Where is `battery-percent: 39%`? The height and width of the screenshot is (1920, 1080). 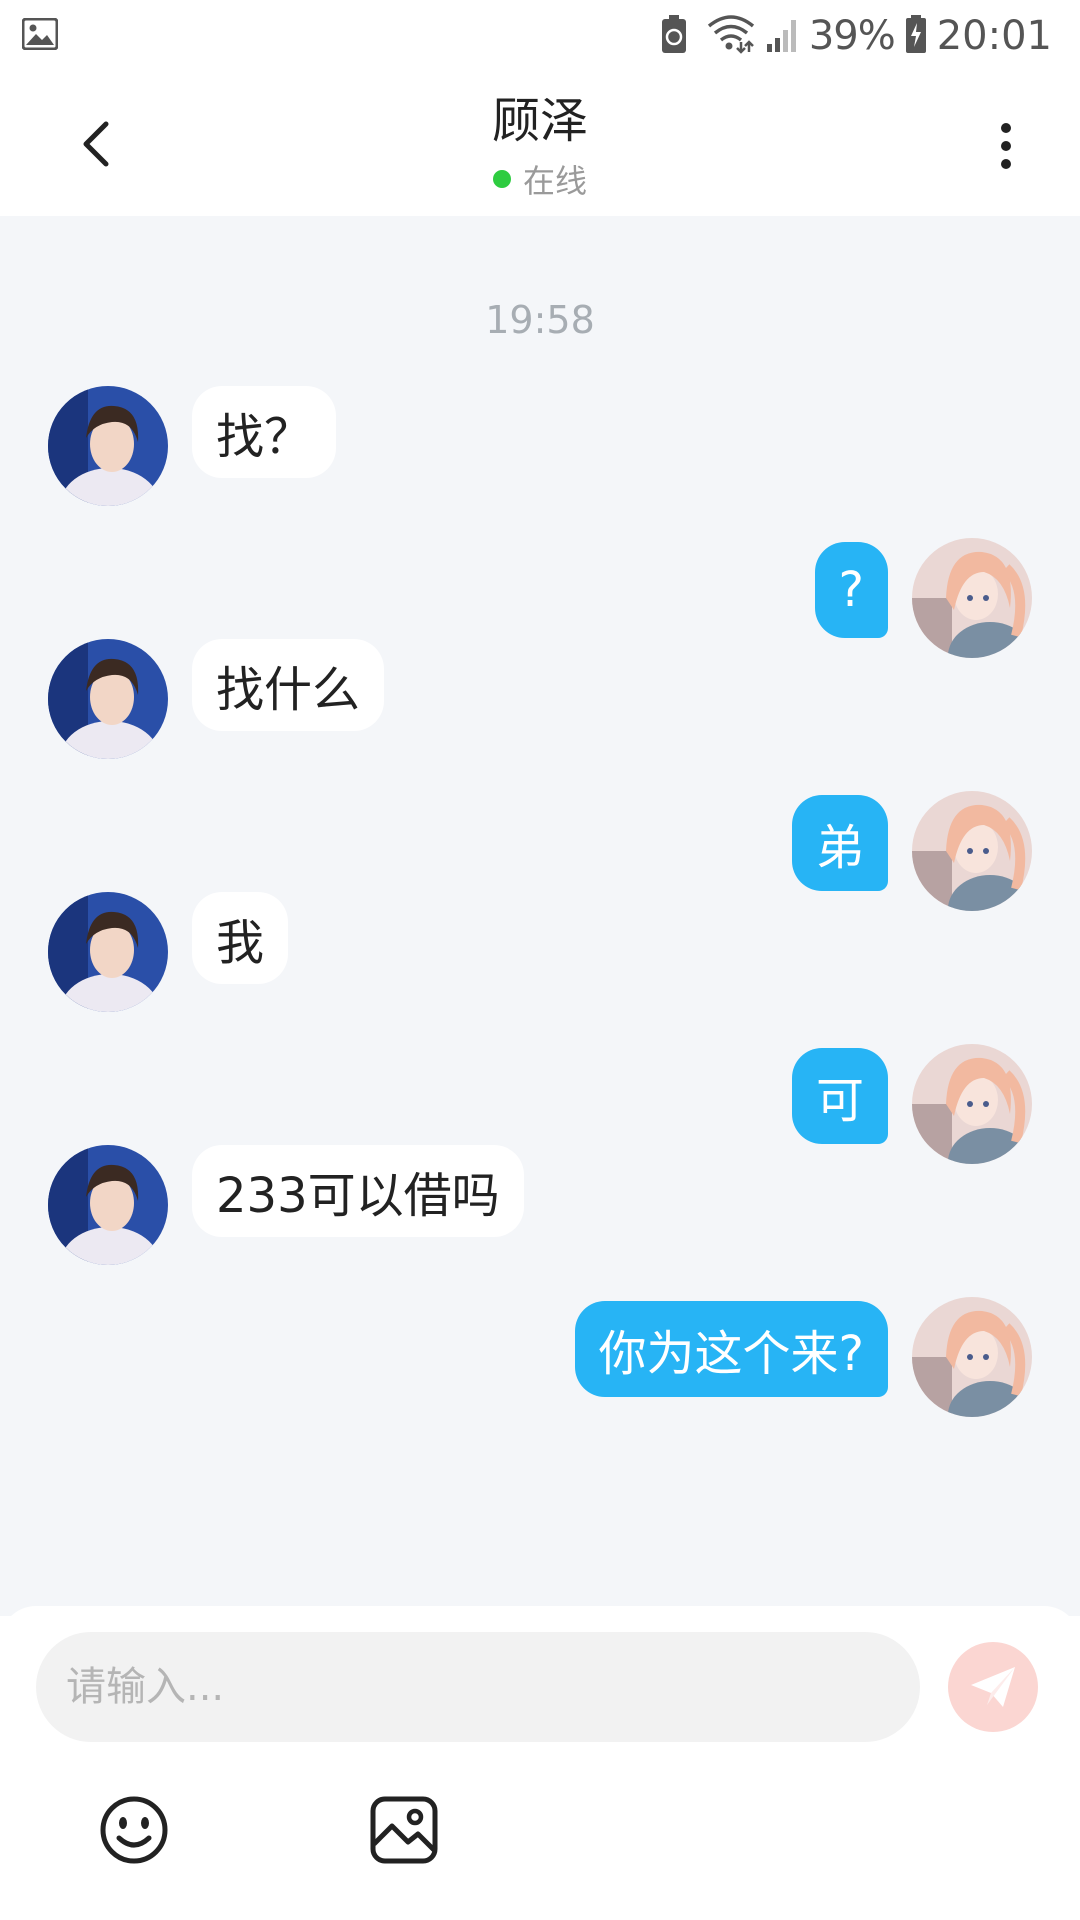 battery-percent: 39% is located at coordinates (852, 36).